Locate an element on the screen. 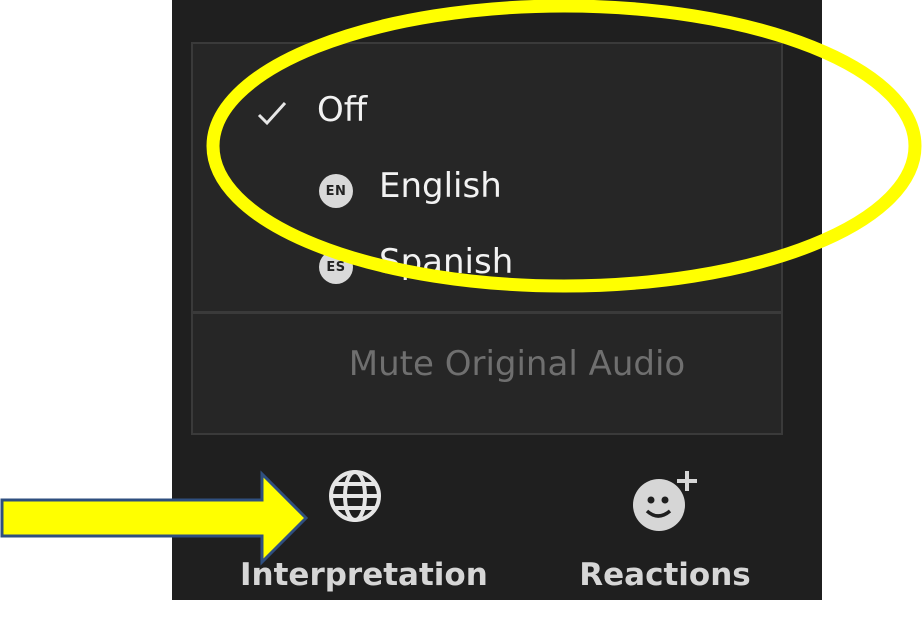  menu-item-off: Off is located at coordinates (487, 115).